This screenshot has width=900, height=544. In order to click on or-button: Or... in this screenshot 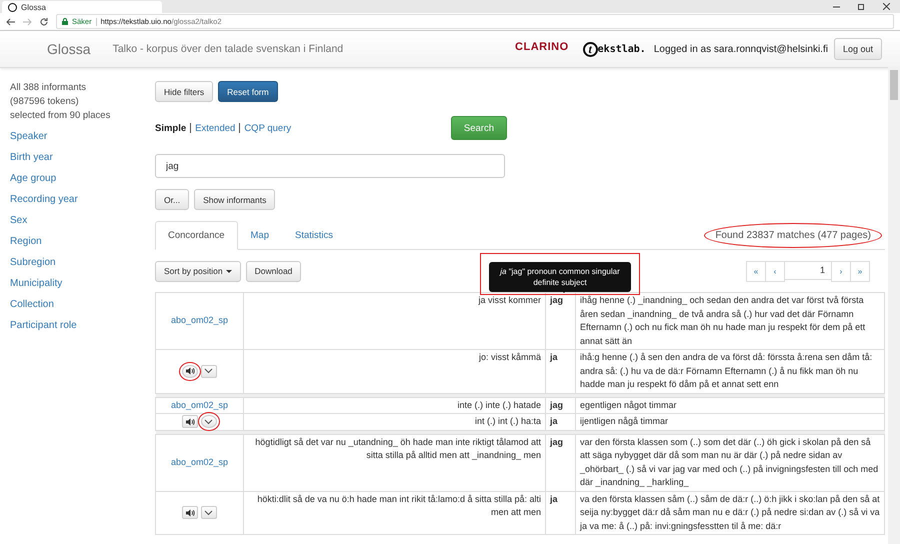, I will do `click(172, 199)`.